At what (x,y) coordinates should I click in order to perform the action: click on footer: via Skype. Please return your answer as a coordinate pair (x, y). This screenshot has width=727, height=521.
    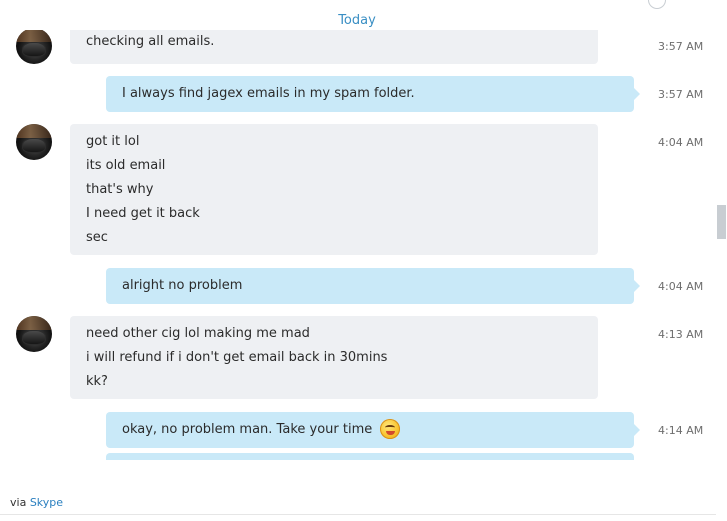
    Looking at the image, I should click on (36, 502).